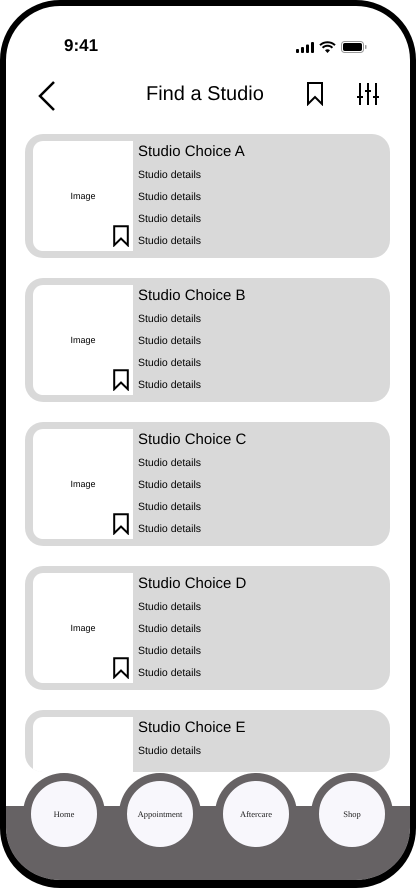  I want to click on bookmark-button, so click(315, 94).